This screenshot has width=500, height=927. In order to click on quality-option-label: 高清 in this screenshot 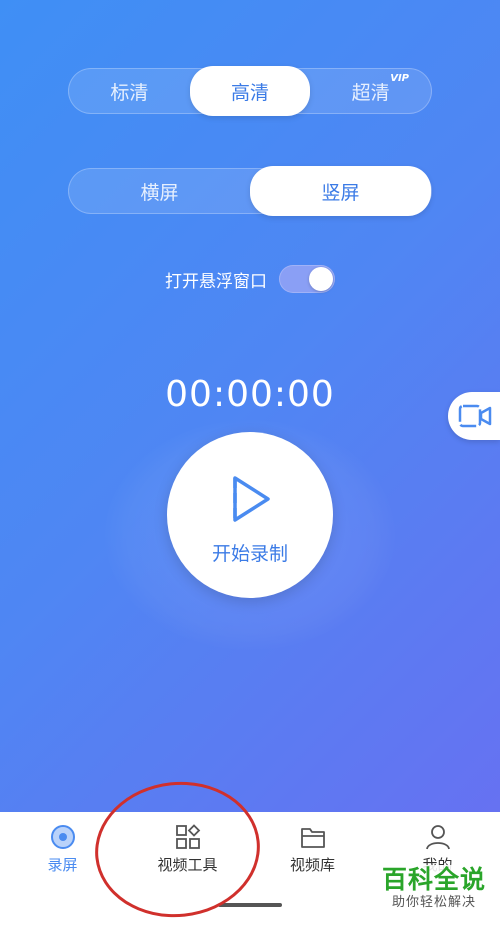, I will do `click(250, 92)`.